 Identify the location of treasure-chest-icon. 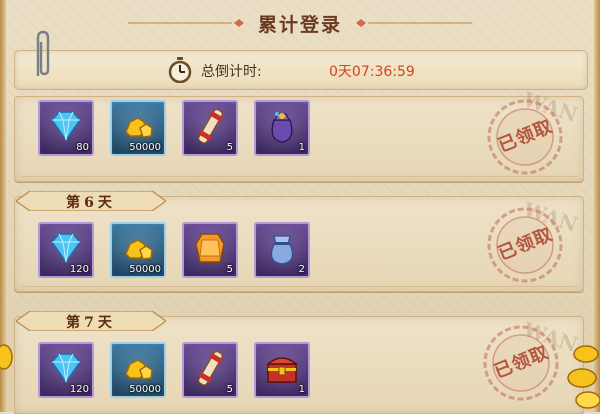
(282, 370).